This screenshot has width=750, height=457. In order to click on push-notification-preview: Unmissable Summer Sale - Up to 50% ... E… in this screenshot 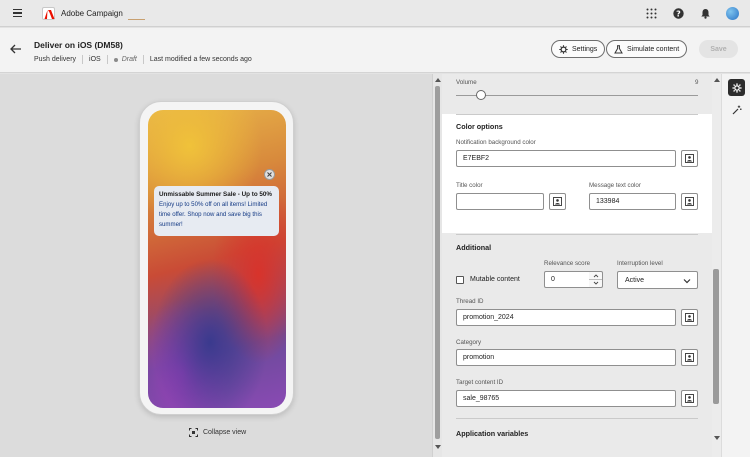, I will do `click(216, 211)`.